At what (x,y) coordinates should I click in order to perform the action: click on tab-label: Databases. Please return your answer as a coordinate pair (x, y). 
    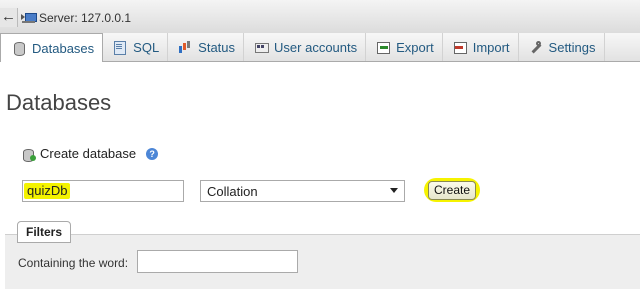
    Looking at the image, I should click on (63, 48).